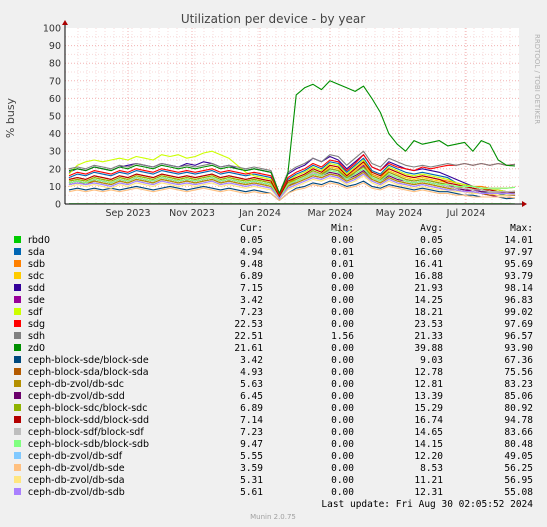 The width and height of the screenshot is (547, 527). Describe the element at coordinates (58, 205) in the screenshot. I see `y-tick-label: 0` at that location.